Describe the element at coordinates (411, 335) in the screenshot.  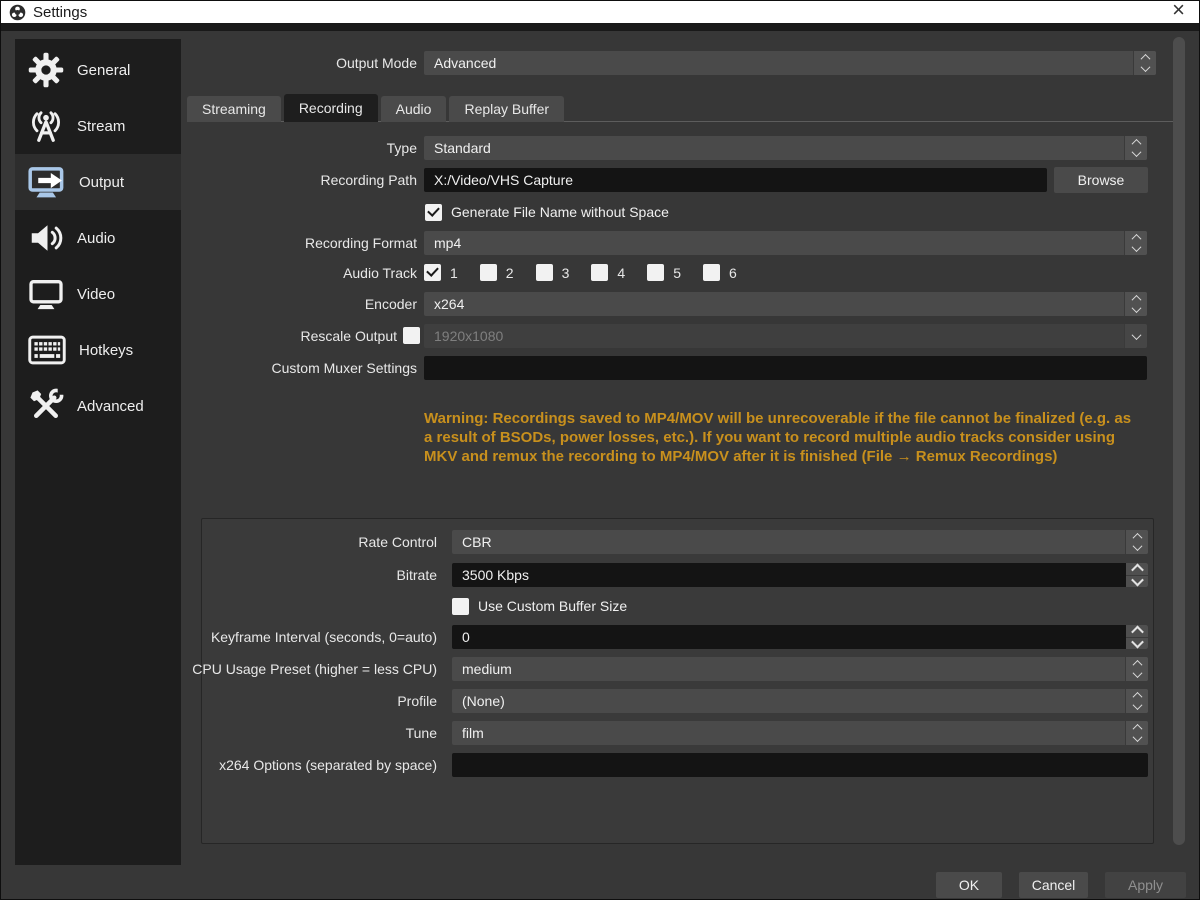
I see `rescale-output-checkbox` at that location.